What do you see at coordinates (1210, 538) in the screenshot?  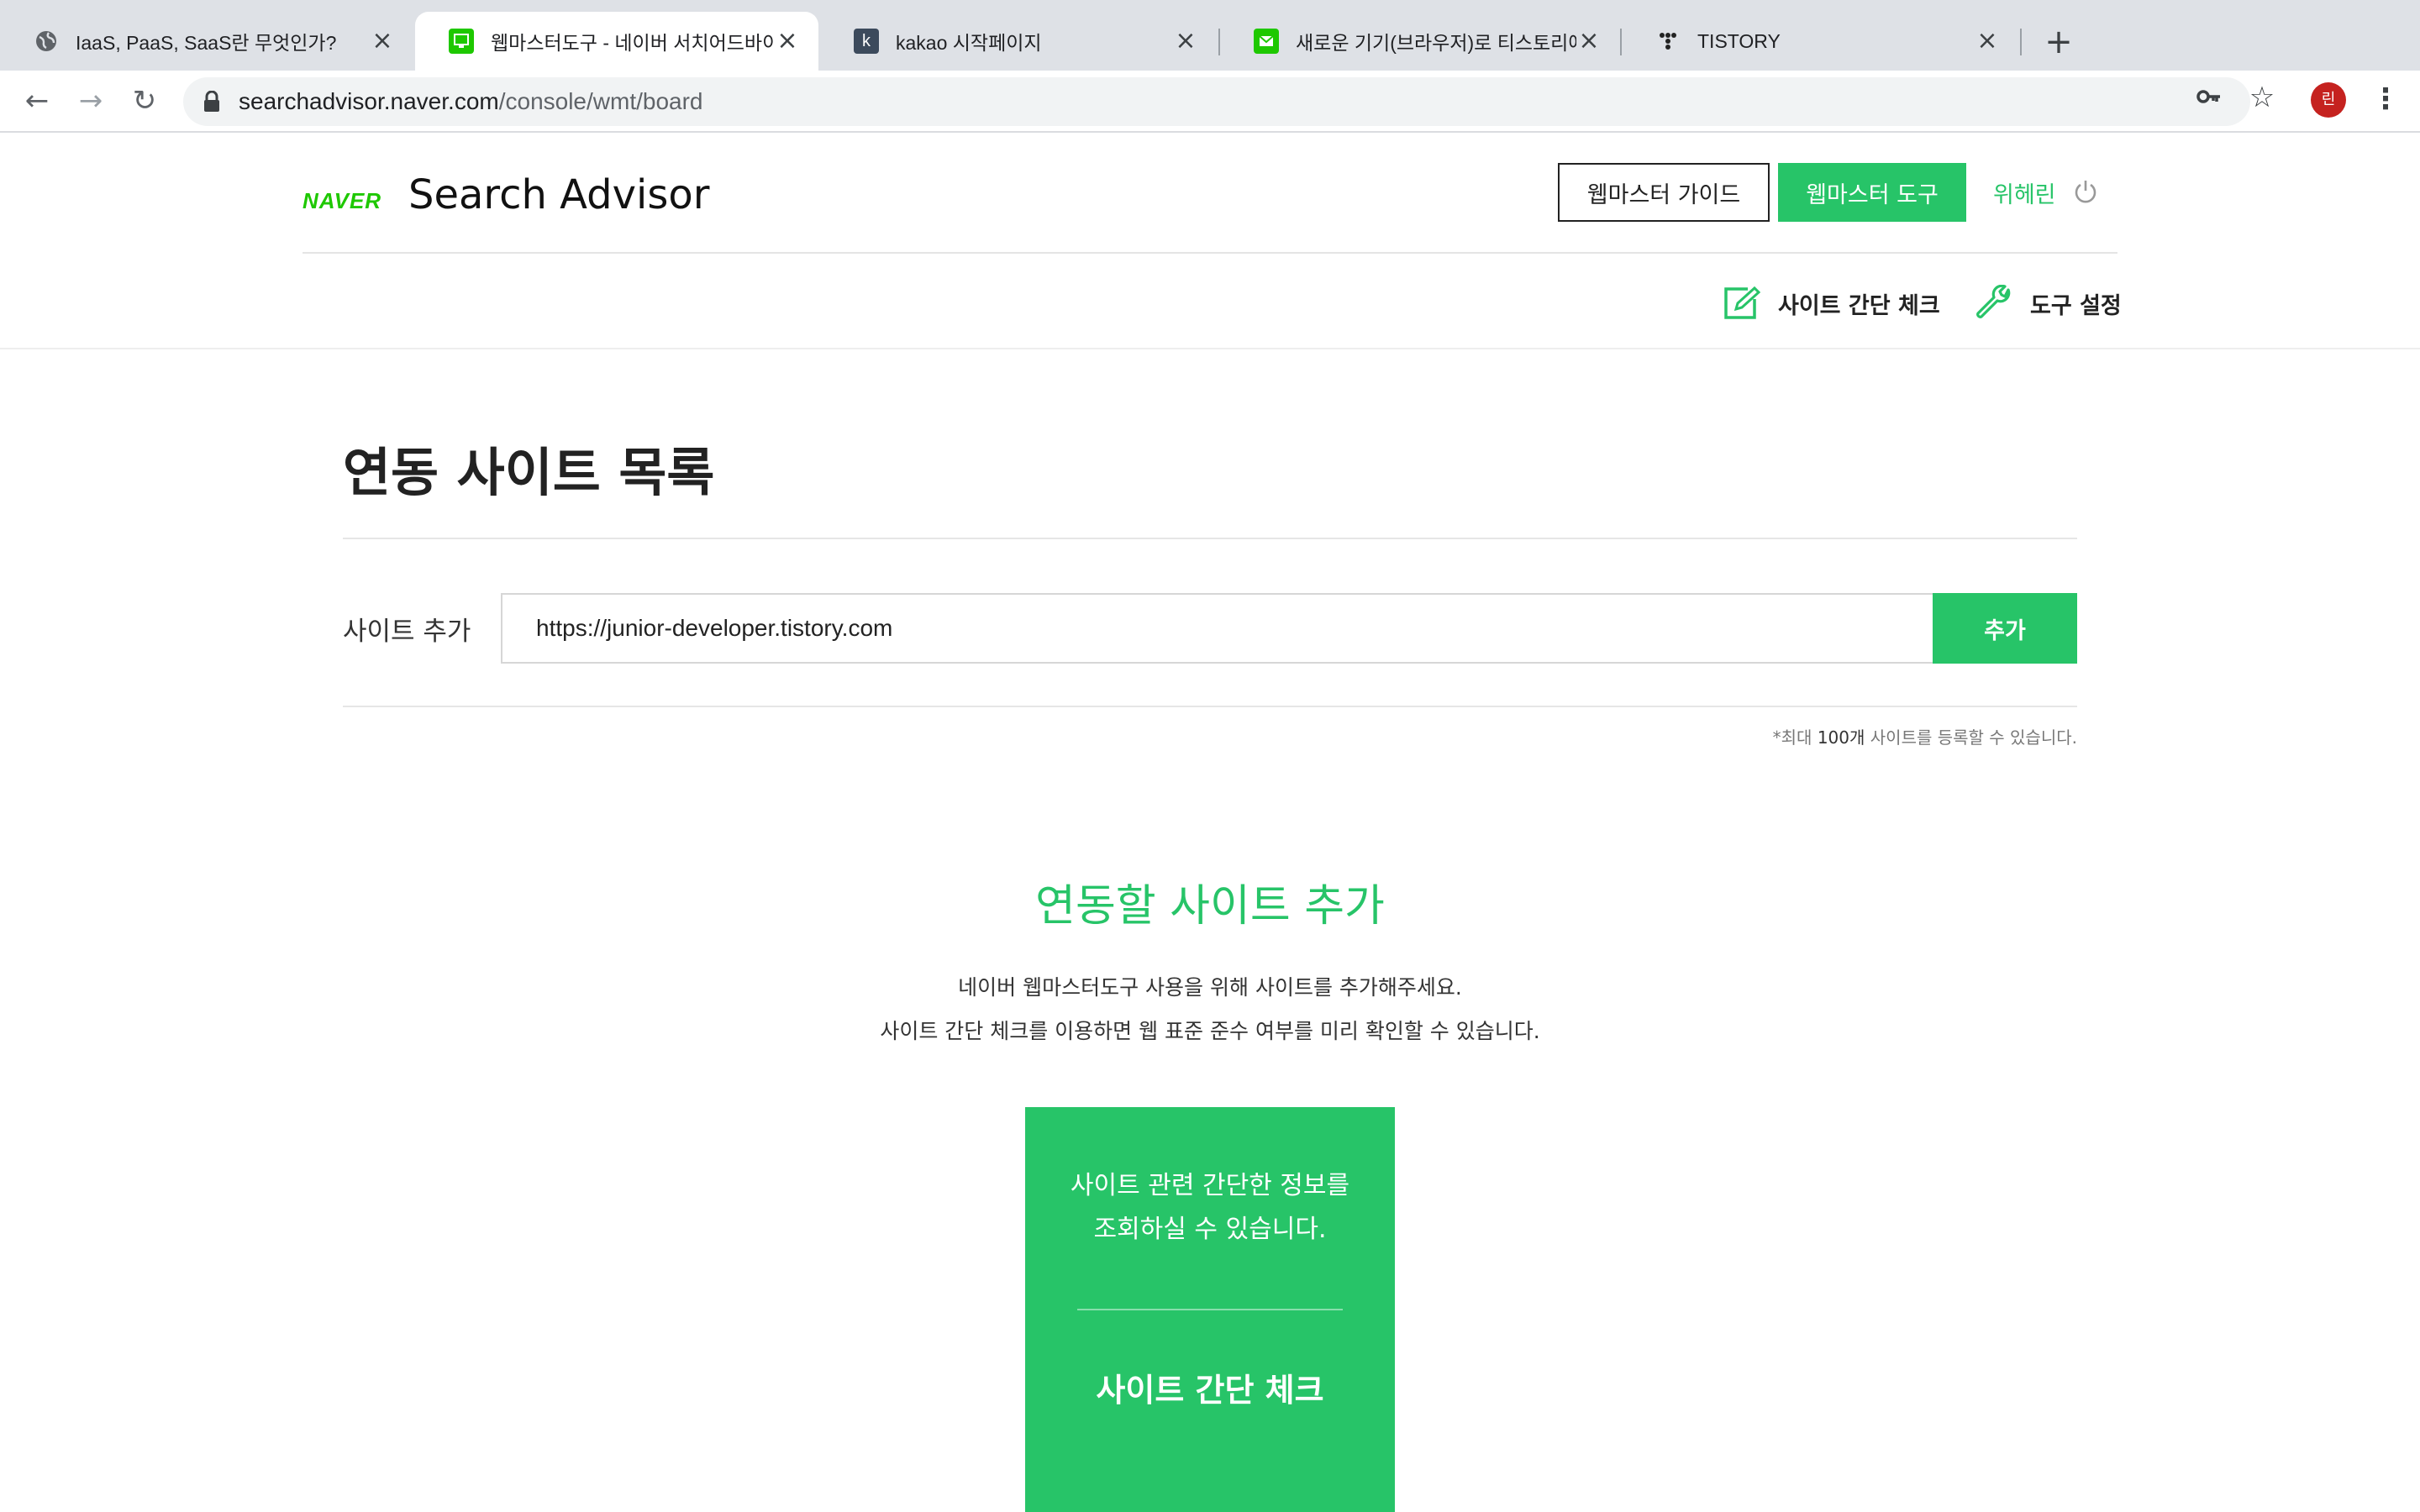 I see `title-divider` at bounding box center [1210, 538].